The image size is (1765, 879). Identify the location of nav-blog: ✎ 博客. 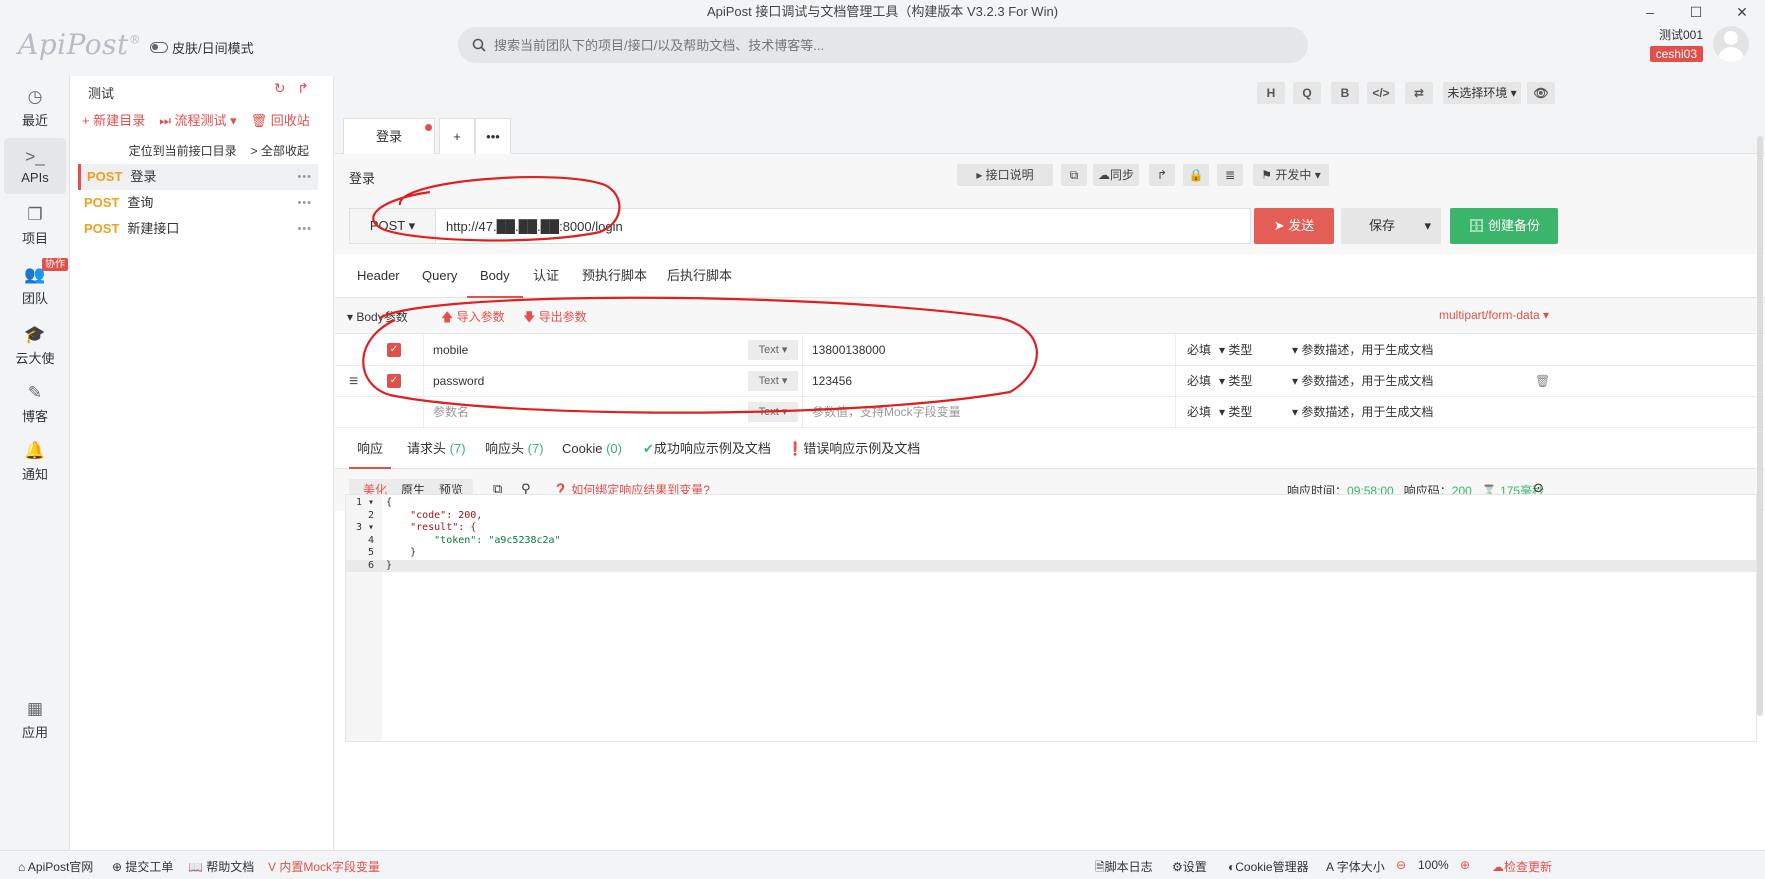
(35, 402).